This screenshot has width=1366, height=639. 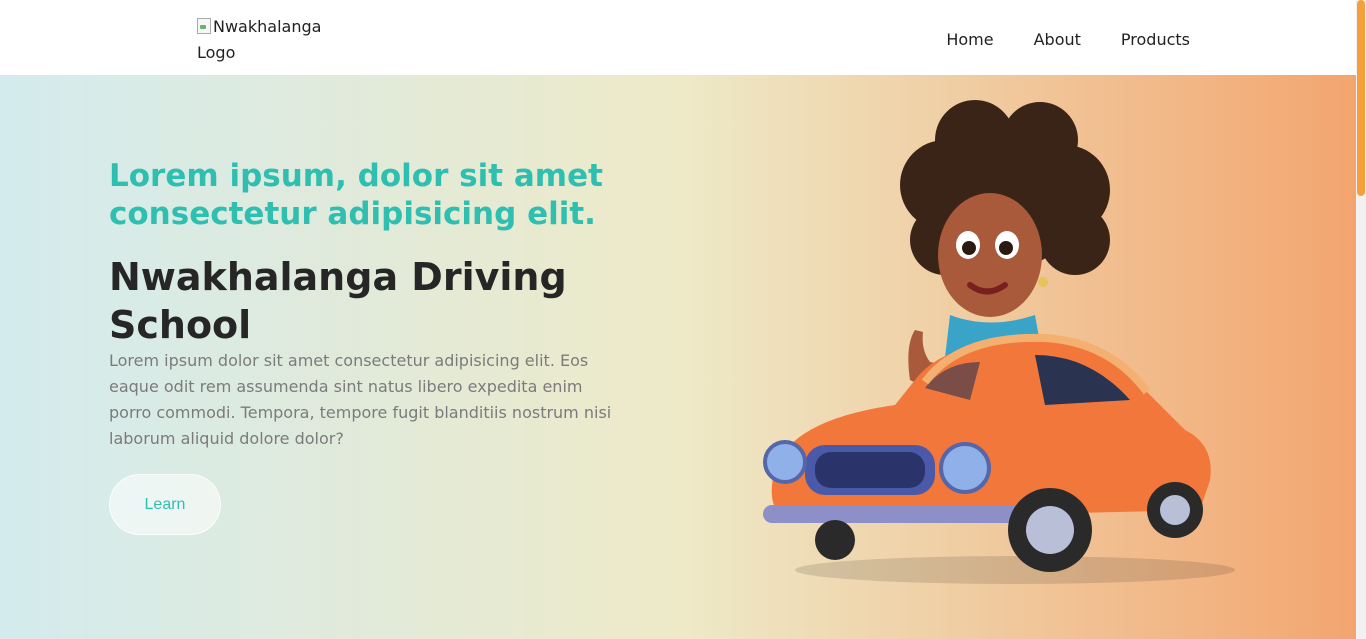 I want to click on learn-button: Learn, so click(x=165, y=504).